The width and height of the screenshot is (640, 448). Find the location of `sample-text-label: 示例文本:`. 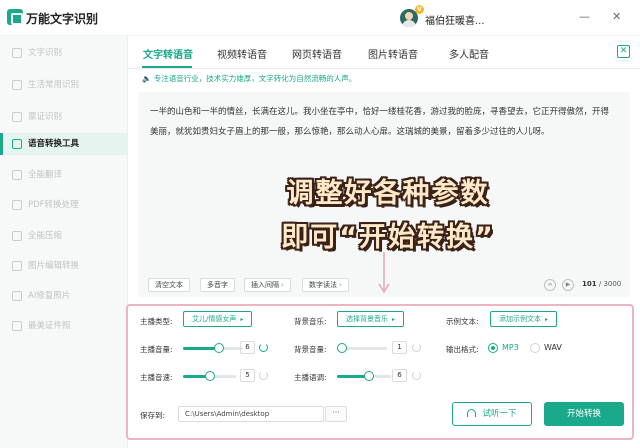

sample-text-label: 示例文本: is located at coordinates (462, 321).